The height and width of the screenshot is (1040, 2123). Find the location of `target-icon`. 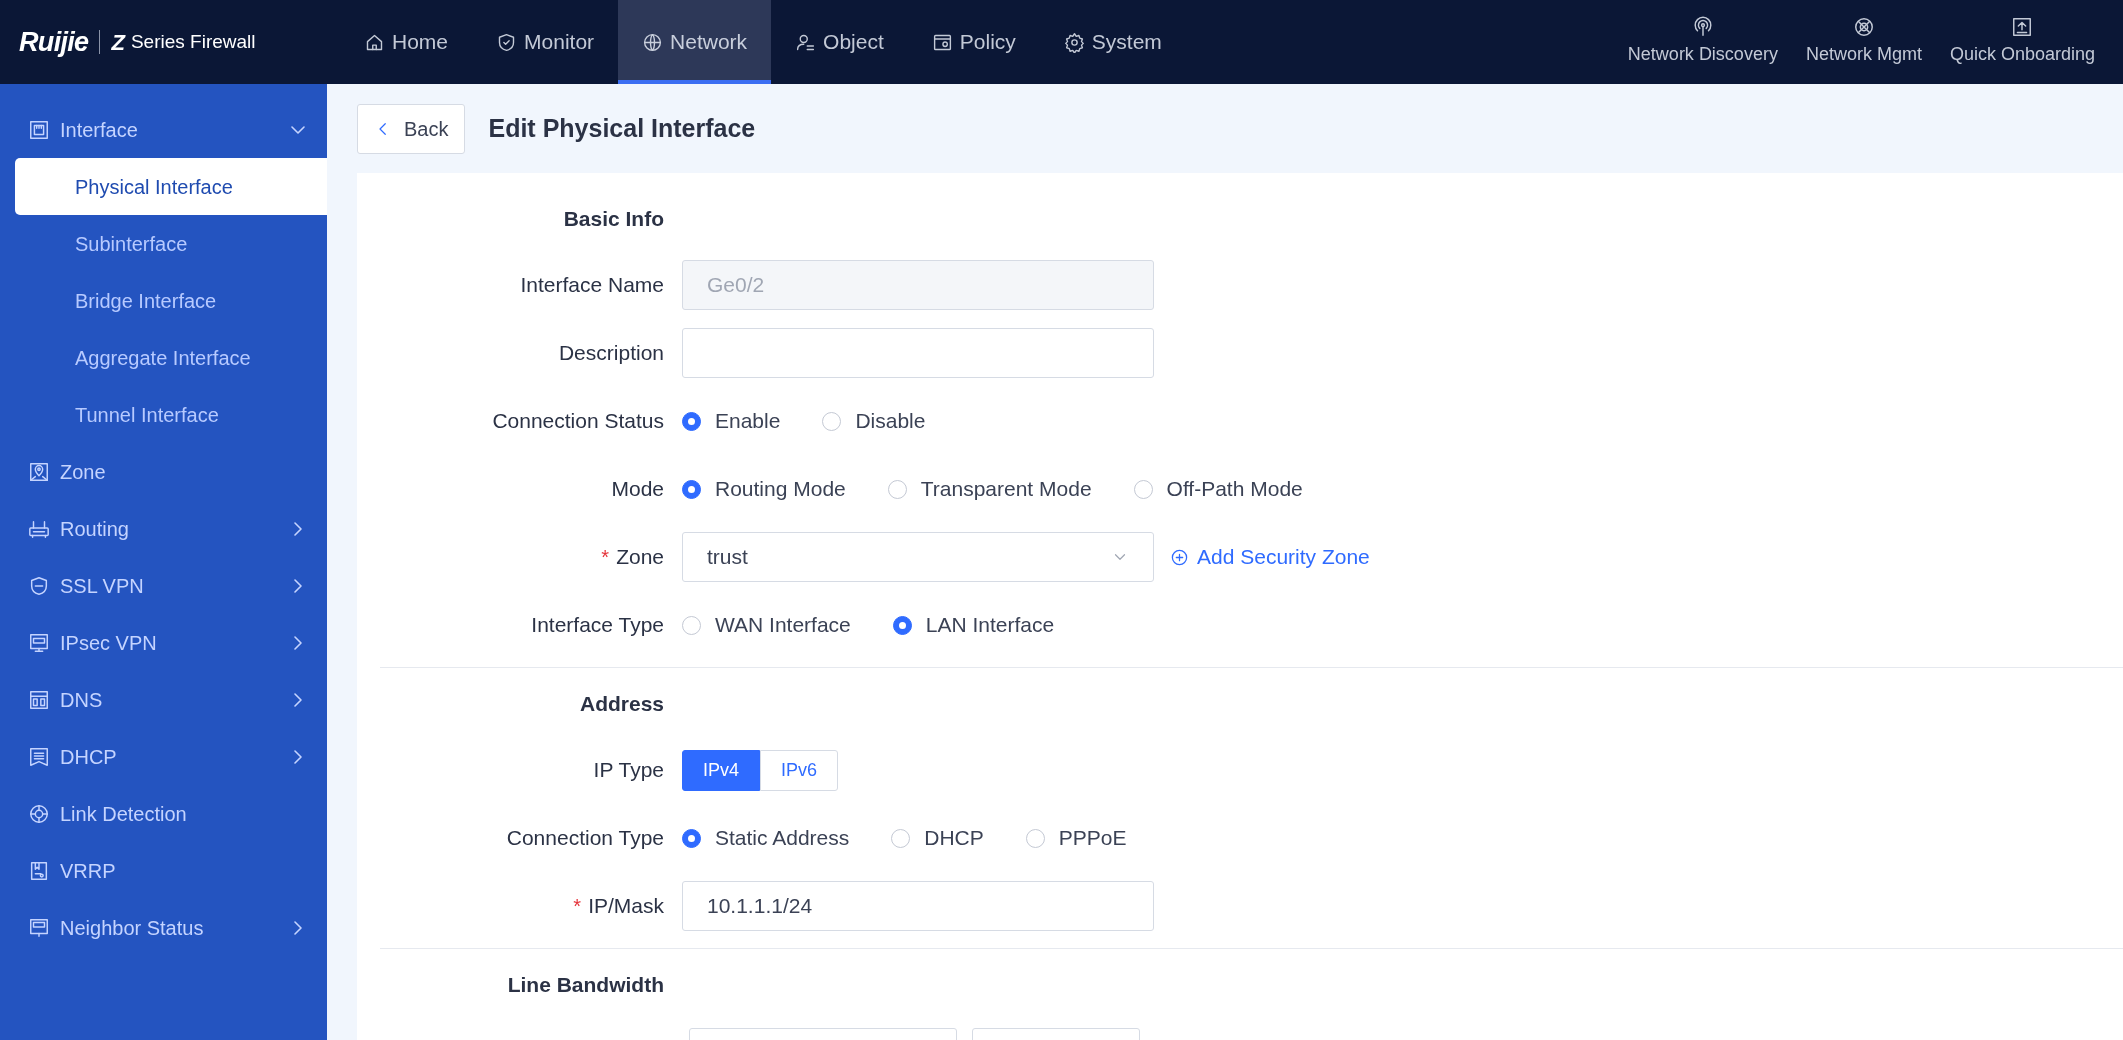

target-icon is located at coordinates (39, 813).